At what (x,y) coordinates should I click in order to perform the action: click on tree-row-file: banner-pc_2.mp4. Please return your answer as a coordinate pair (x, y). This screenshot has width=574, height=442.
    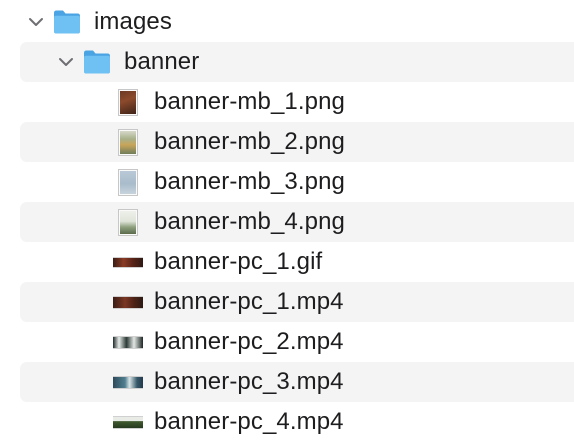
    Looking at the image, I should click on (297, 342).